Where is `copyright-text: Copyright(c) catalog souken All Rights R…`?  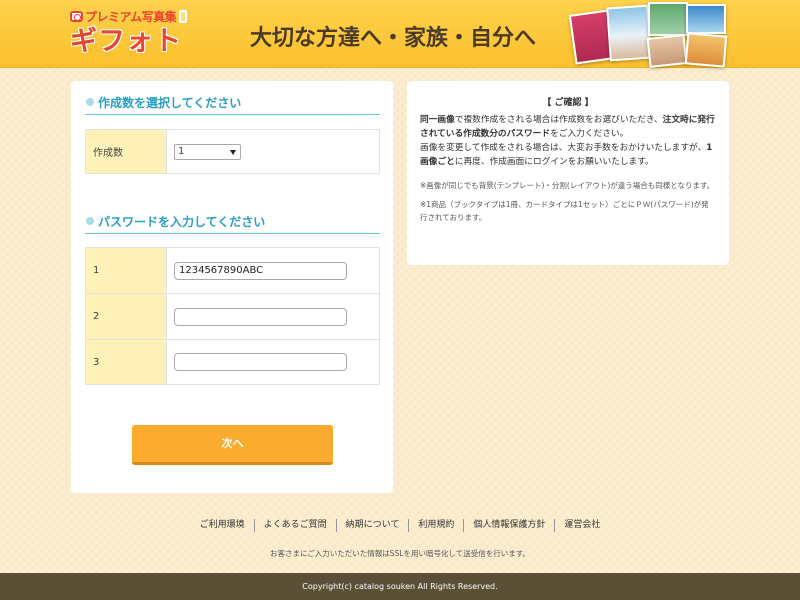 copyright-text: Copyright(c) catalog souken All Rights R… is located at coordinates (400, 586).